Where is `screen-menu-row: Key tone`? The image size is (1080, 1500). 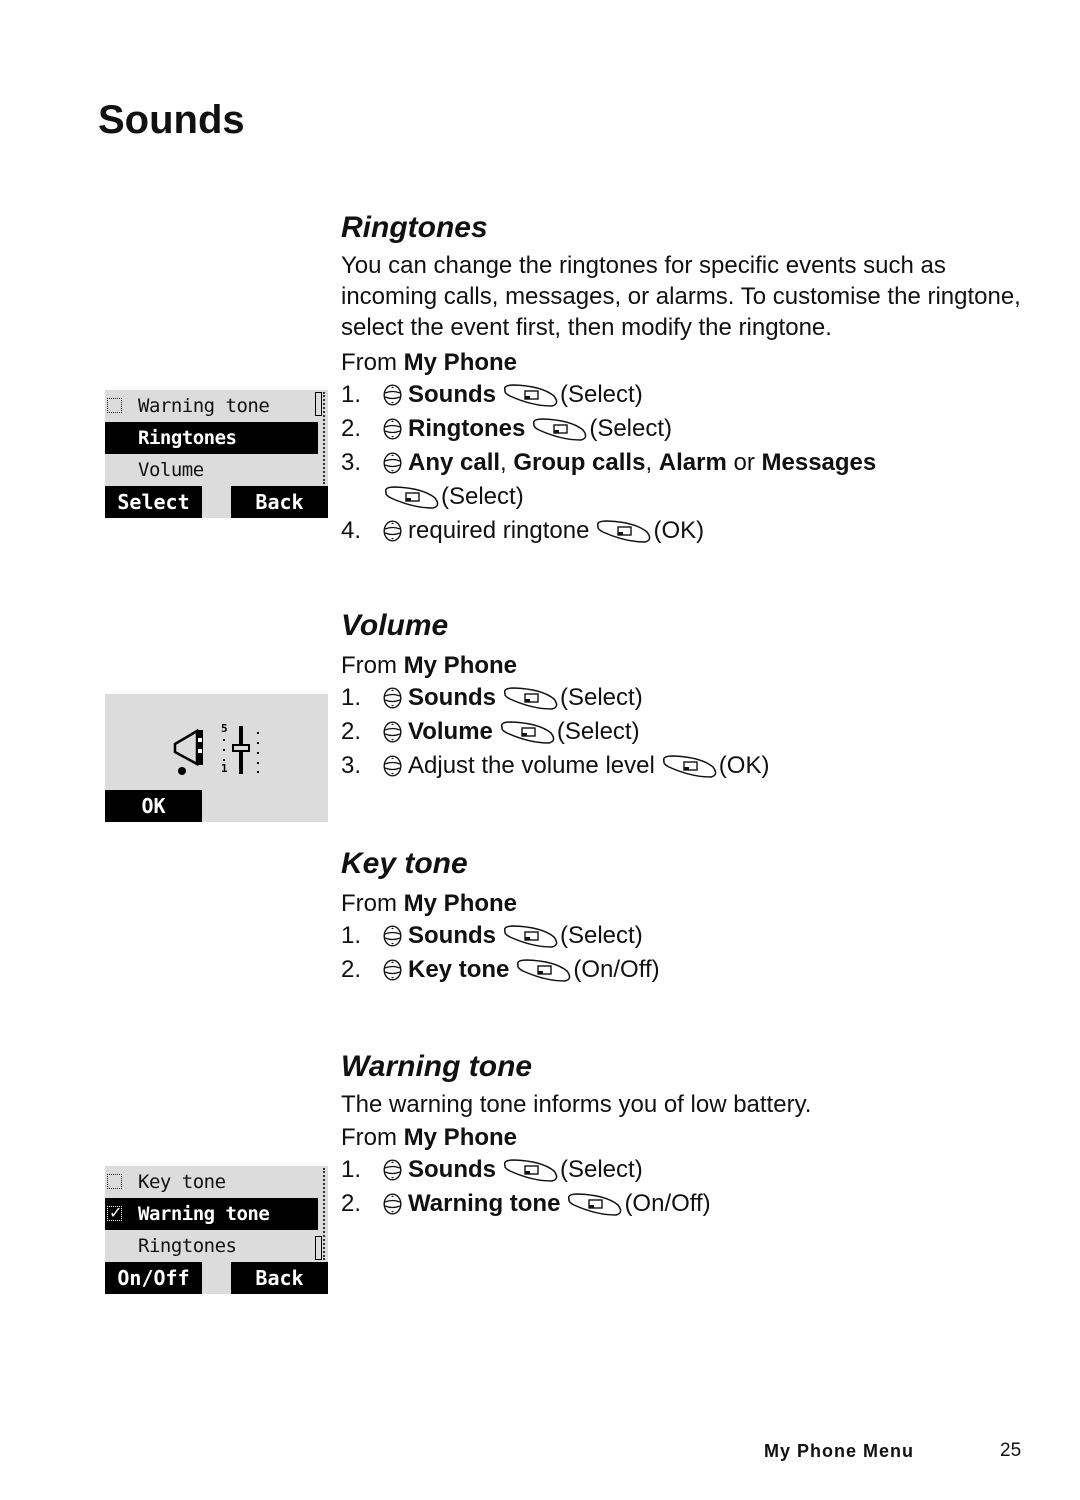 screen-menu-row: Key tone is located at coordinates (211, 1182).